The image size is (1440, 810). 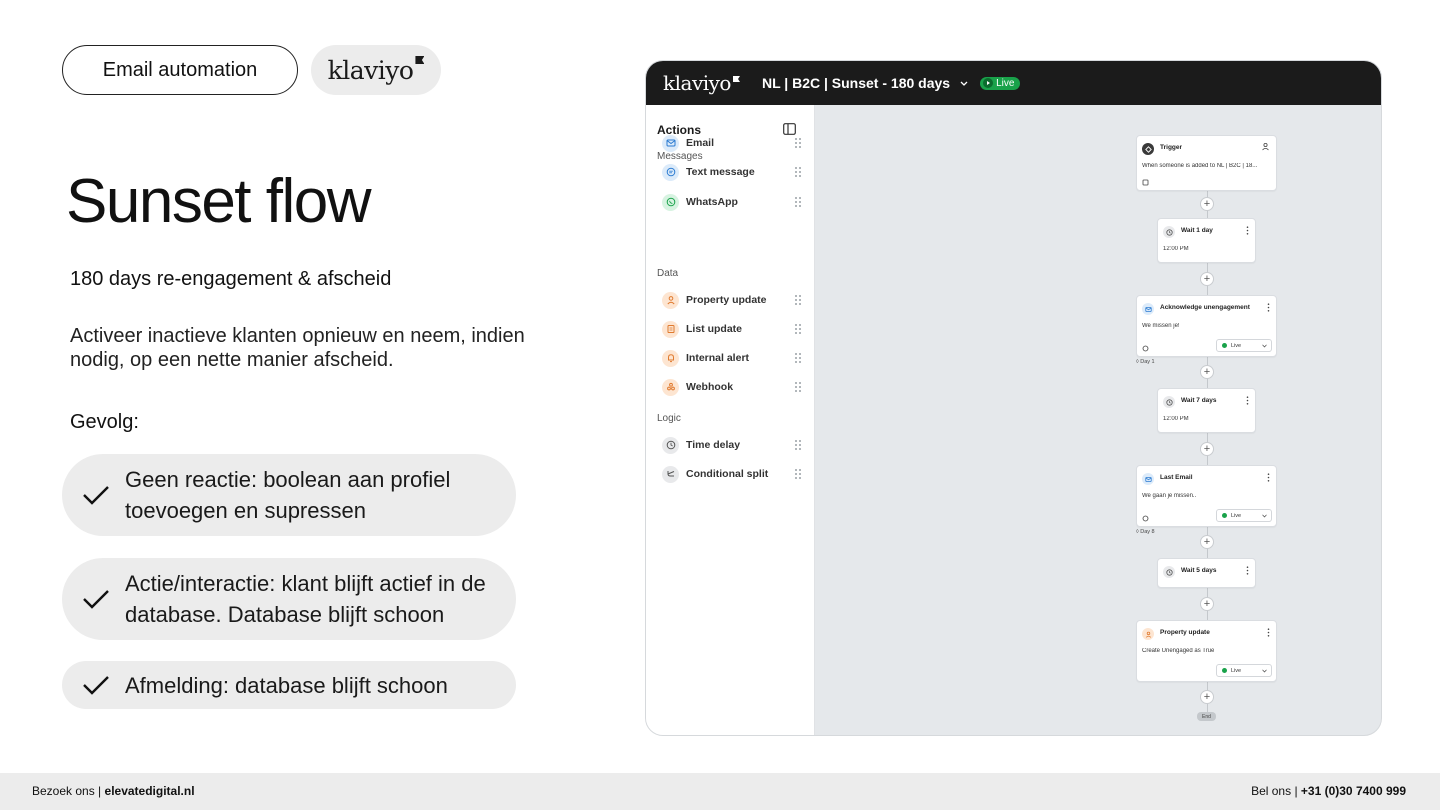 I want to click on list-icon, so click(x=670, y=329).